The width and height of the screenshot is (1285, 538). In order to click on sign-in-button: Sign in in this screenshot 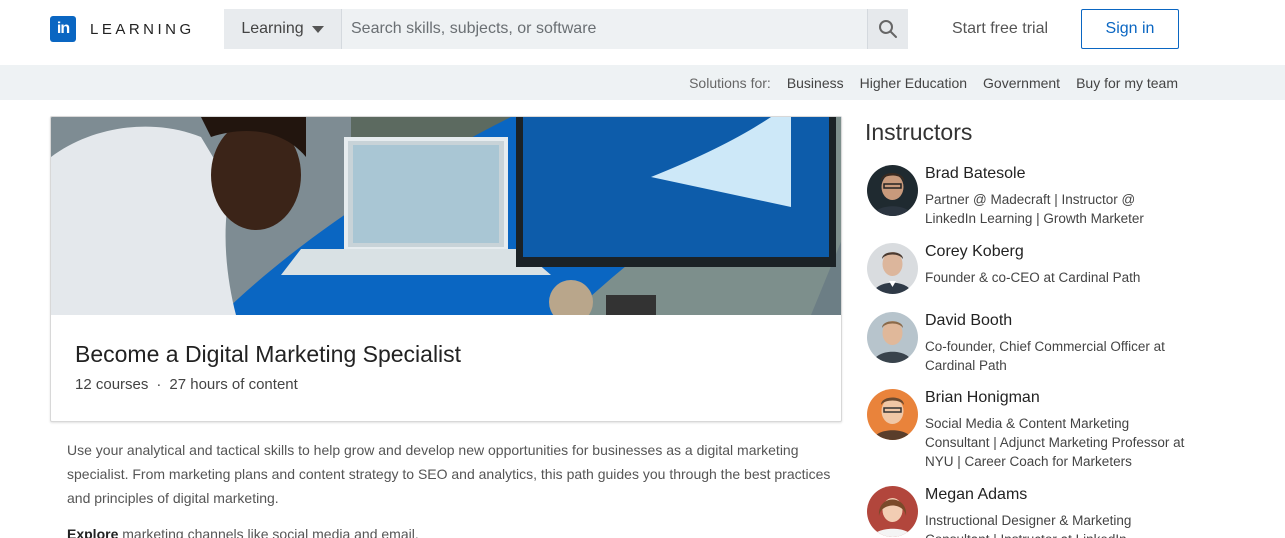, I will do `click(1130, 29)`.